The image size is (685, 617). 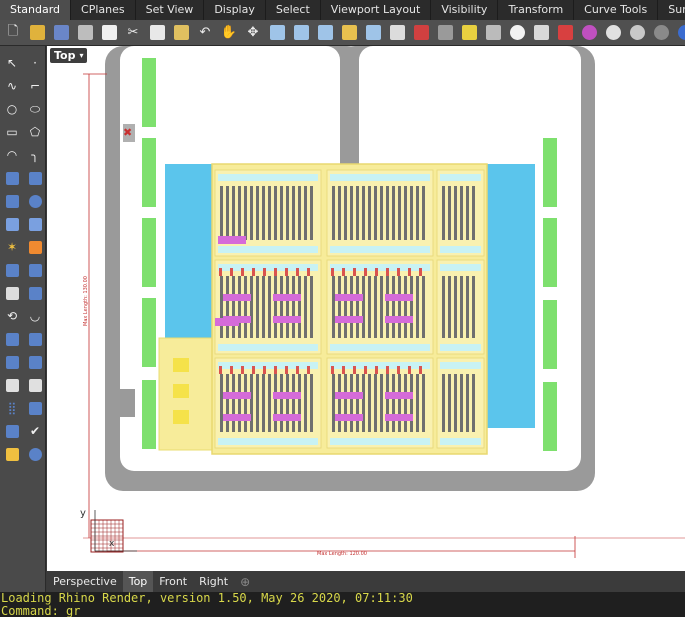 I want to click on undo-icon: ↶, so click(x=205, y=33).